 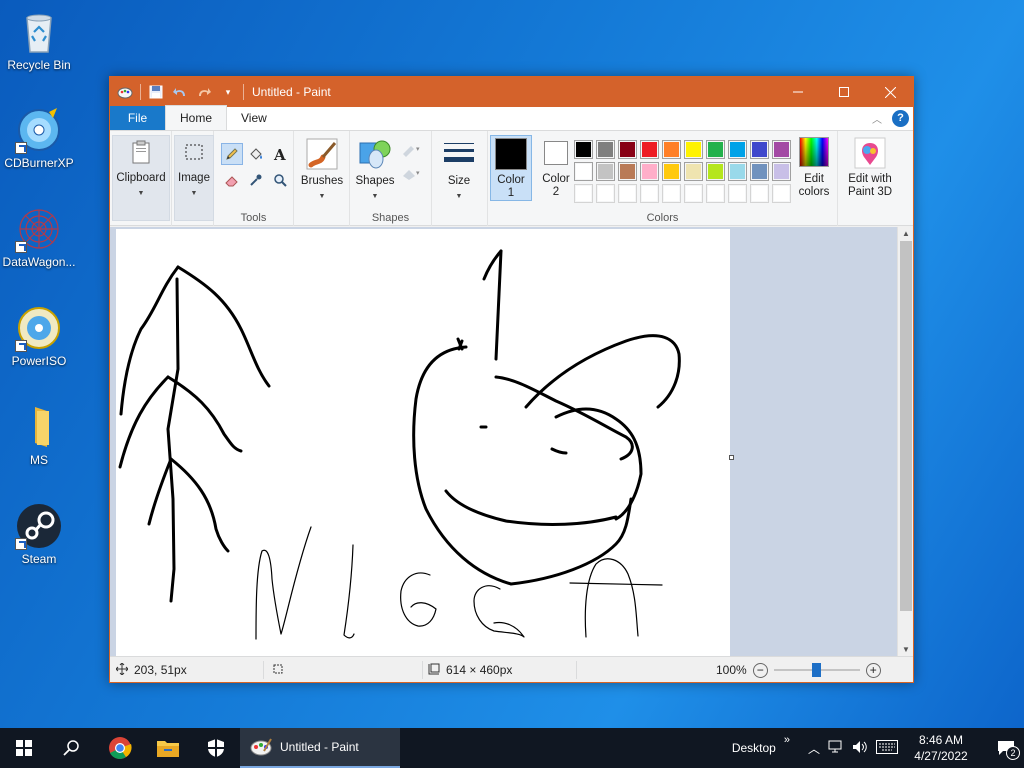 I want to click on security-button, so click(x=216, y=748).